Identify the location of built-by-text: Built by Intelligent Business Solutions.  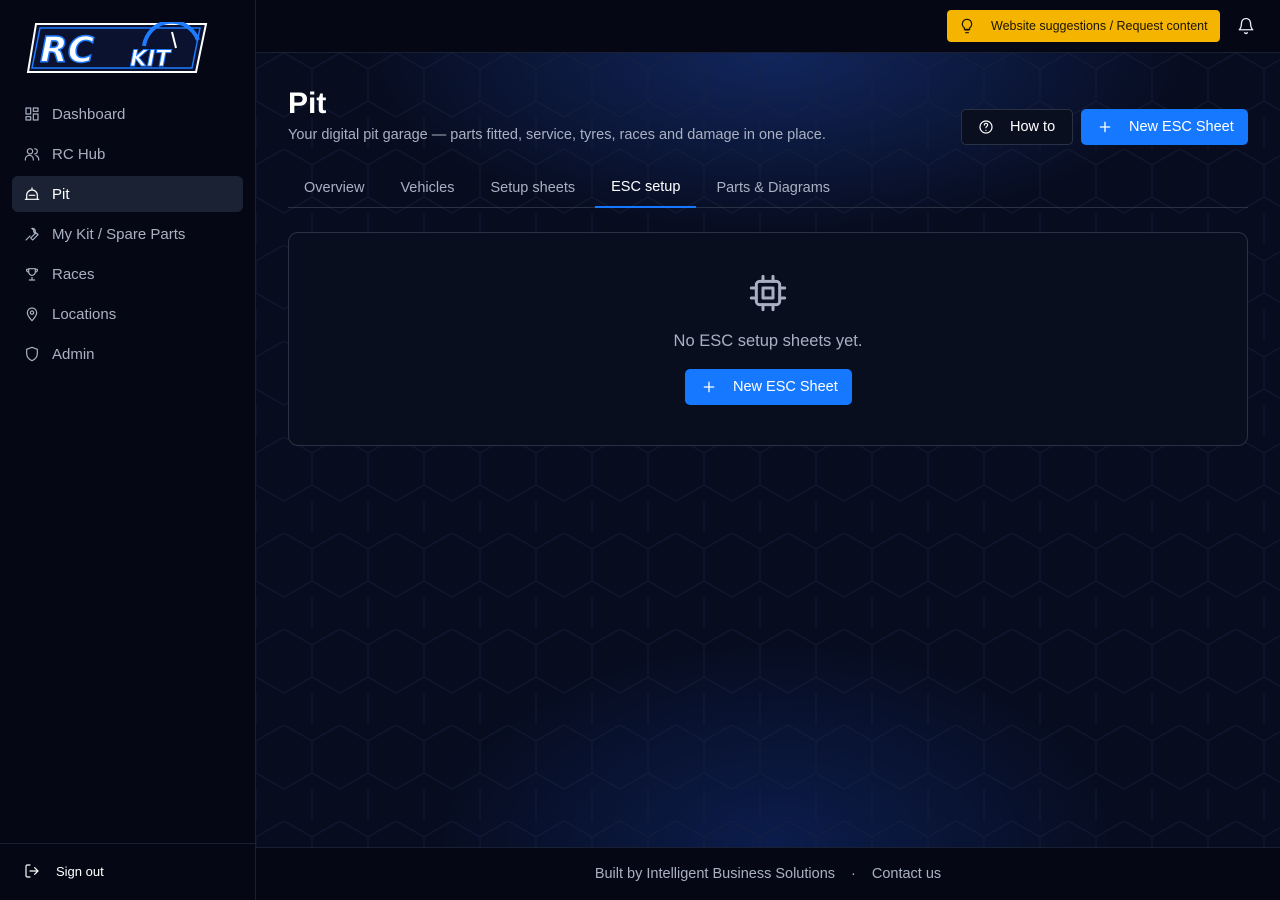
(715, 874).